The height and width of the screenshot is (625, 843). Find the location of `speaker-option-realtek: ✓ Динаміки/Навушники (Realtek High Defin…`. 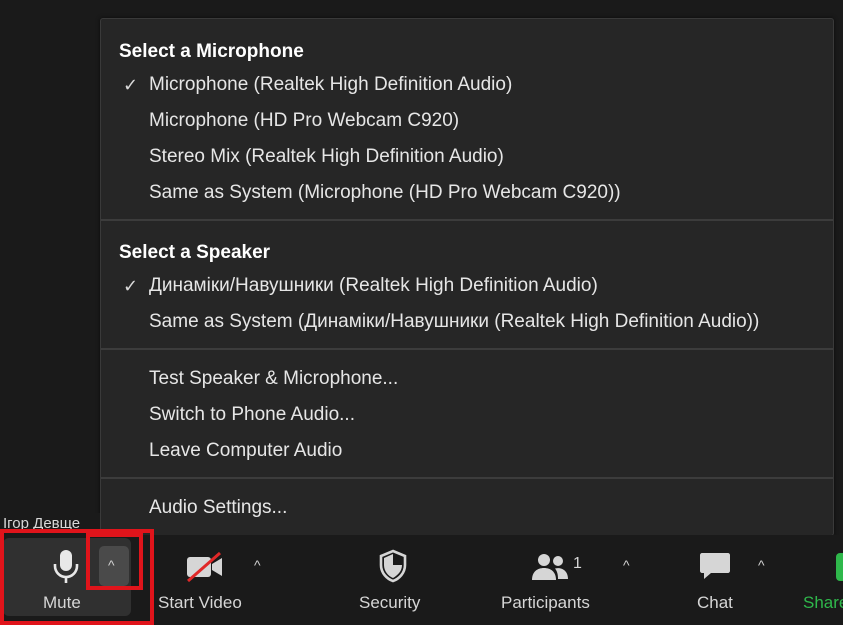

speaker-option-realtek: ✓ Динаміки/Навушники (Realtek High Defin… is located at coordinates (467, 289).